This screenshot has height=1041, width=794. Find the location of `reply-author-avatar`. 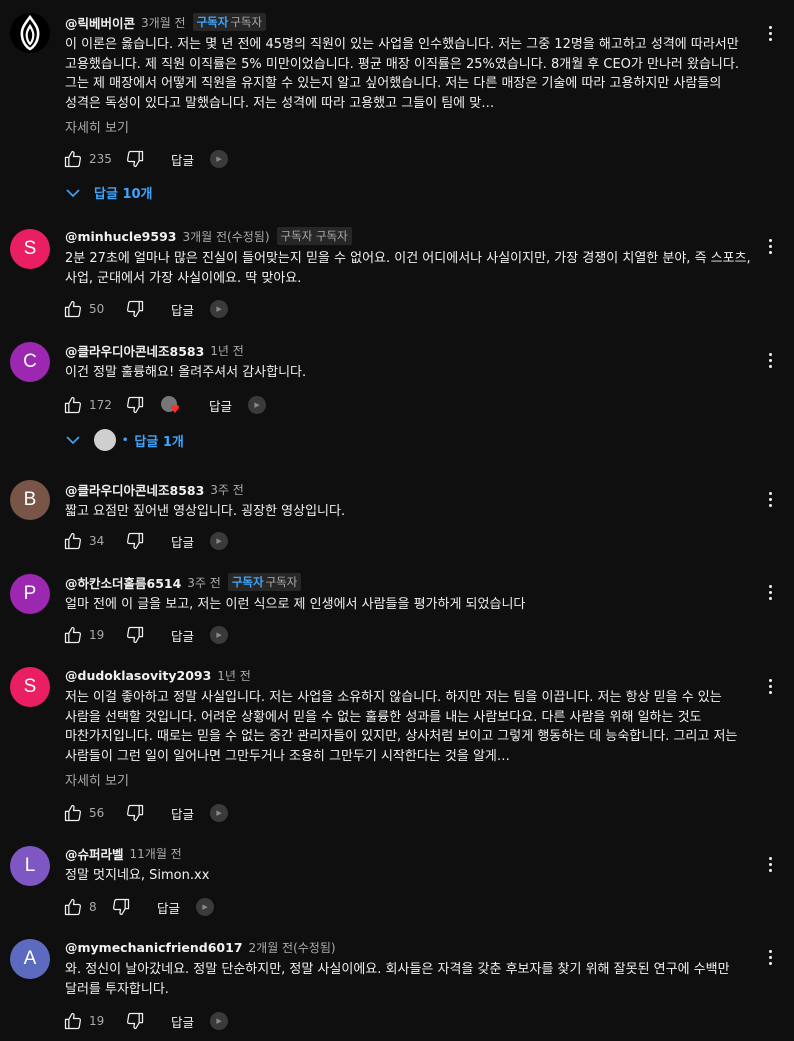

reply-author-avatar is located at coordinates (105, 440).